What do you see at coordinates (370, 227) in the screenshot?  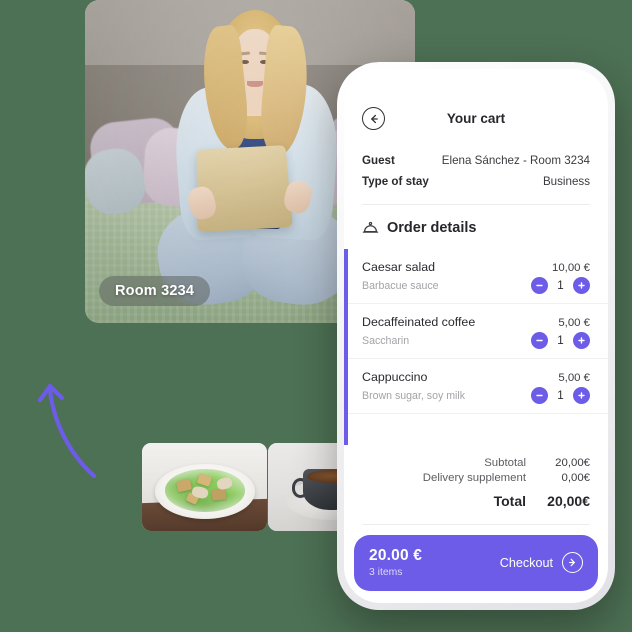 I see `room-service-cloche-icon` at bounding box center [370, 227].